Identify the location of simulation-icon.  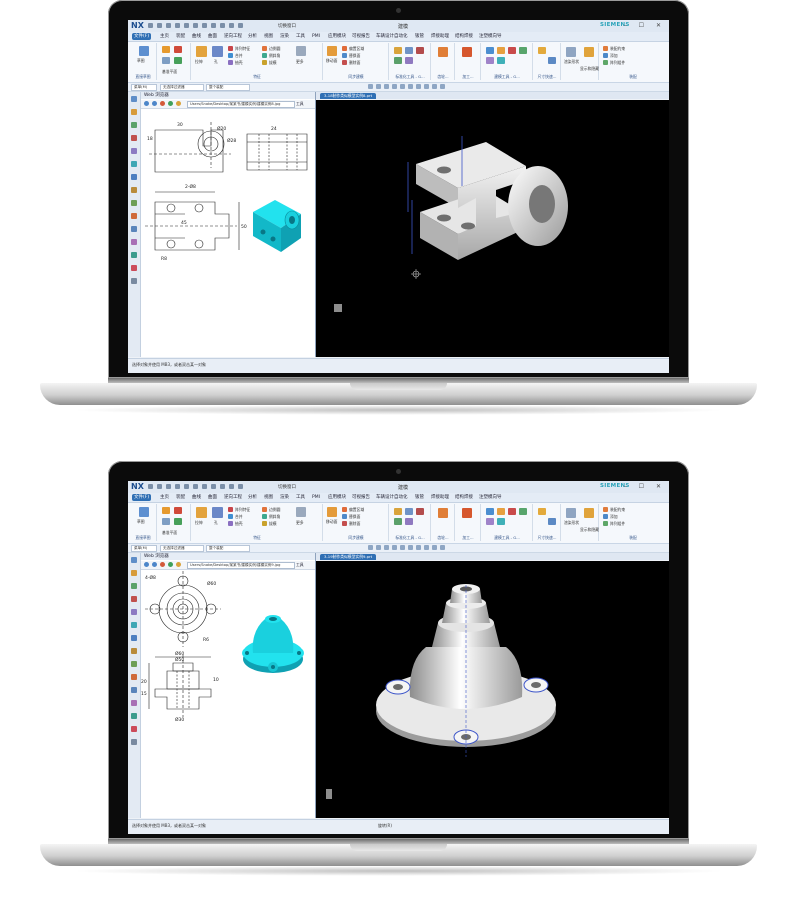
(134, 729).